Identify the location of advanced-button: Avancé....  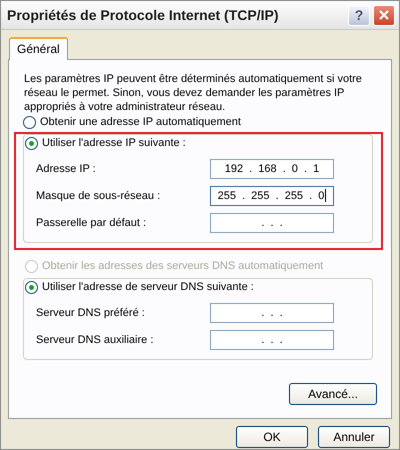
(333, 394).